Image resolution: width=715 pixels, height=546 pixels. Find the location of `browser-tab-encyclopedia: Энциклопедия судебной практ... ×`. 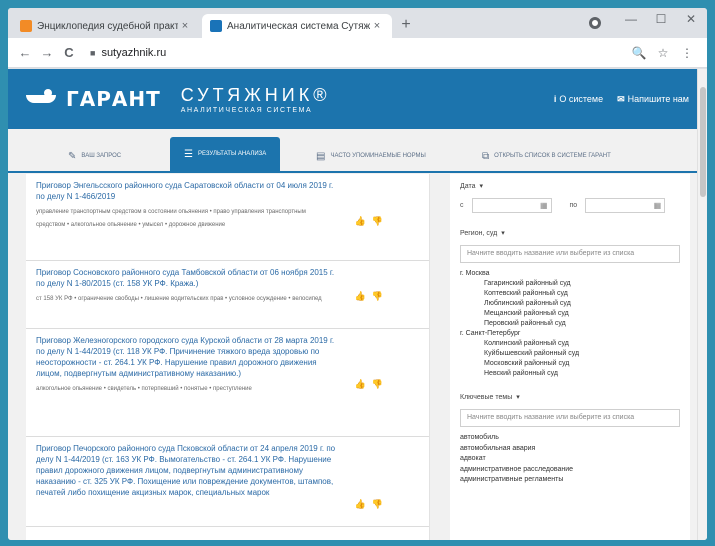

browser-tab-encyclopedia: Энциклопедия судебной практ... × is located at coordinates (106, 26).